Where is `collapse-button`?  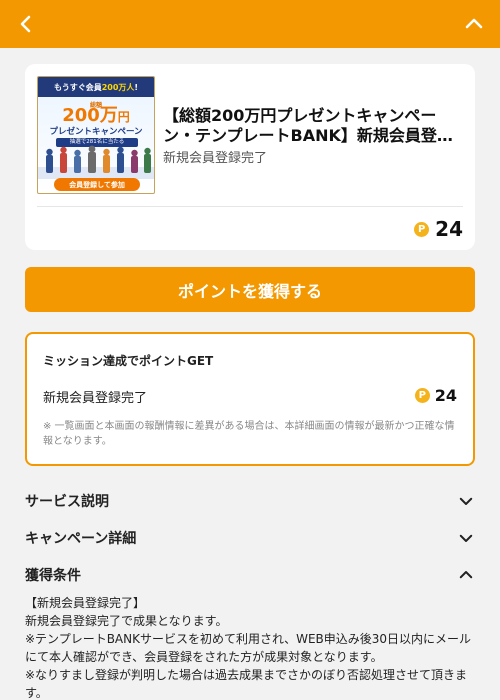 collapse-button is located at coordinates (474, 24).